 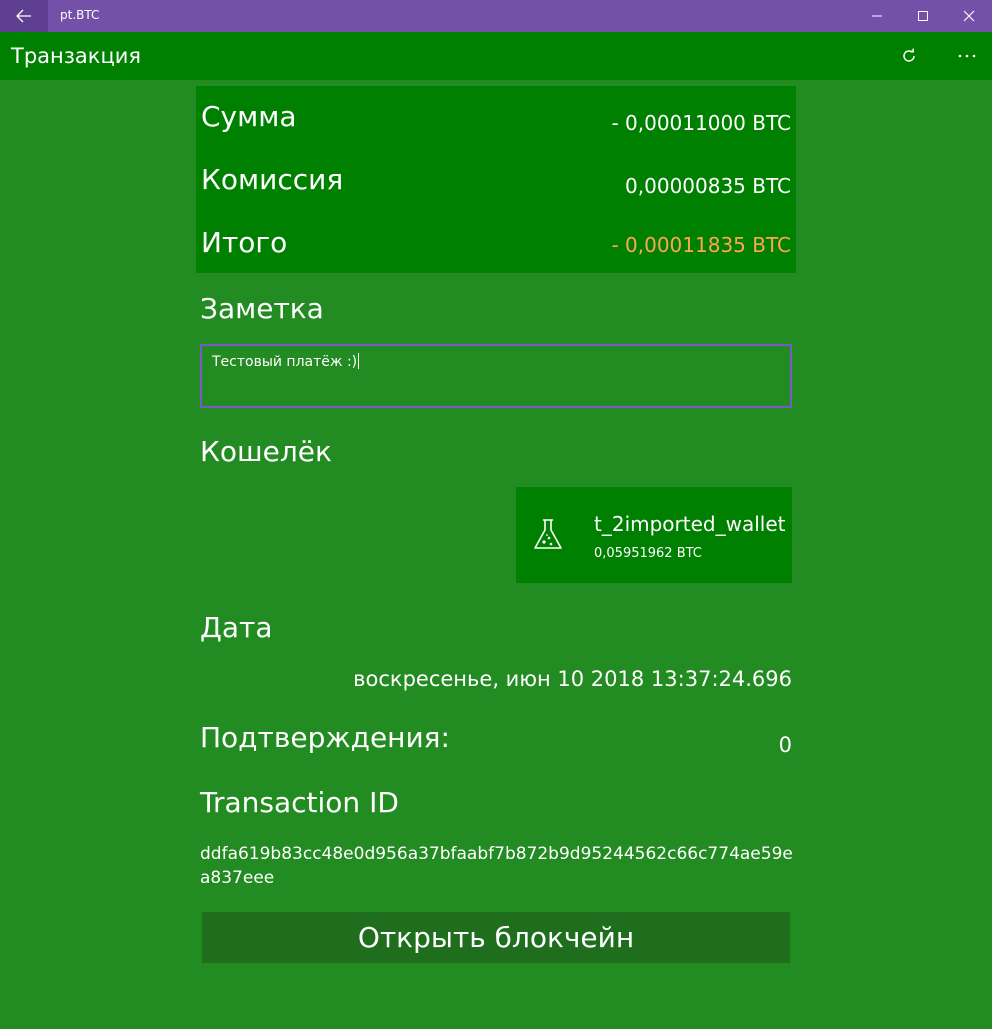 I want to click on fee-label: Комиссия, so click(x=272, y=179).